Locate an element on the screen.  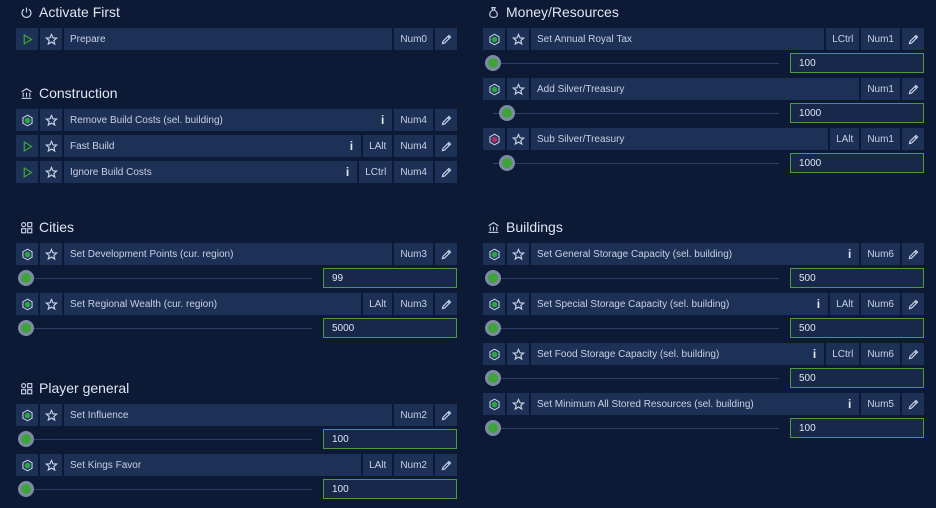
cheat-name: Set Development Points (cur. region) is located at coordinates (152, 254).